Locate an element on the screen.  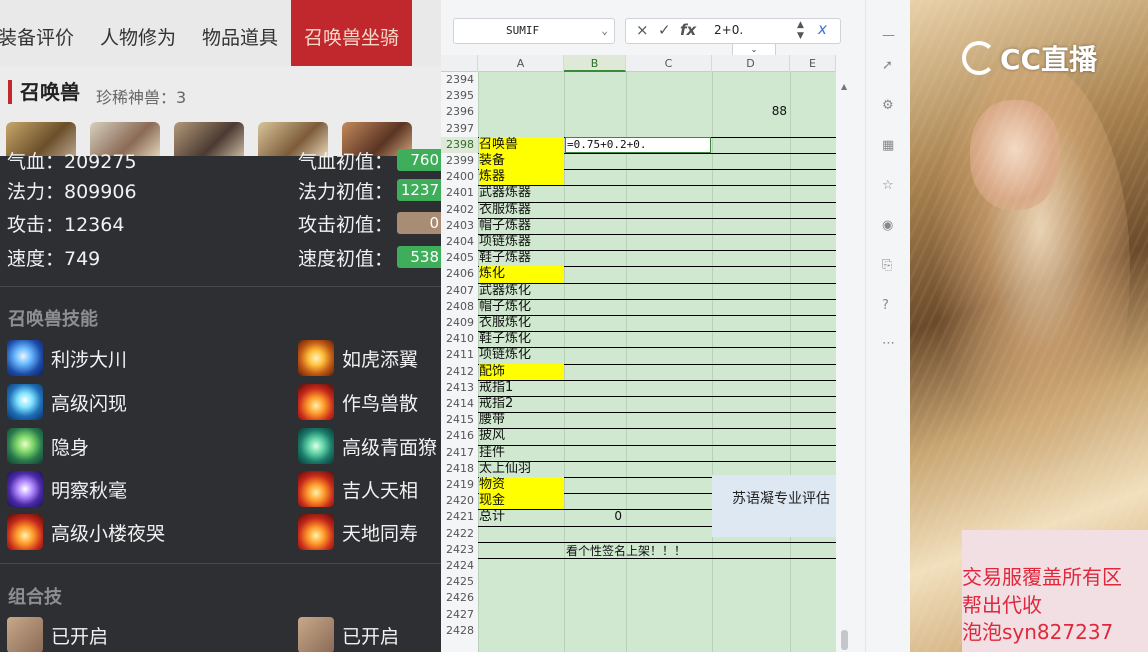
row-number: 2410 is located at coordinates (459, 339).